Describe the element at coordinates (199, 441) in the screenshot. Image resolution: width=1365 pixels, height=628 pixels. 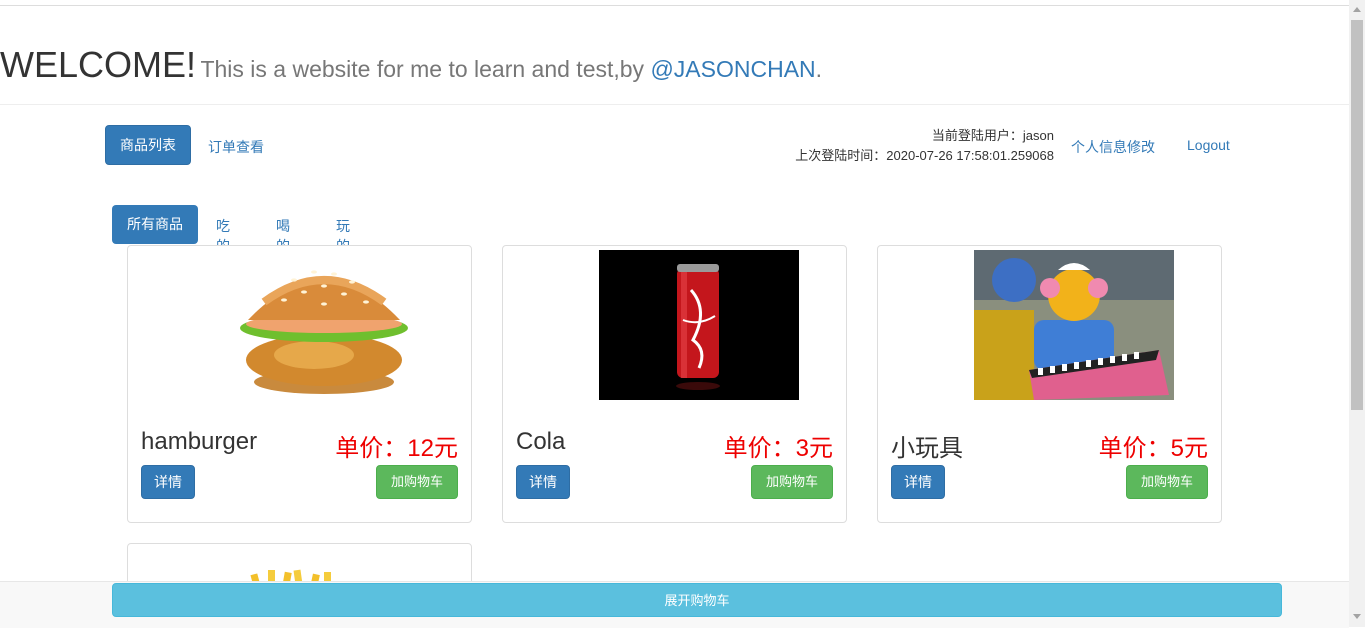
I see `product-name: hamburger` at that location.